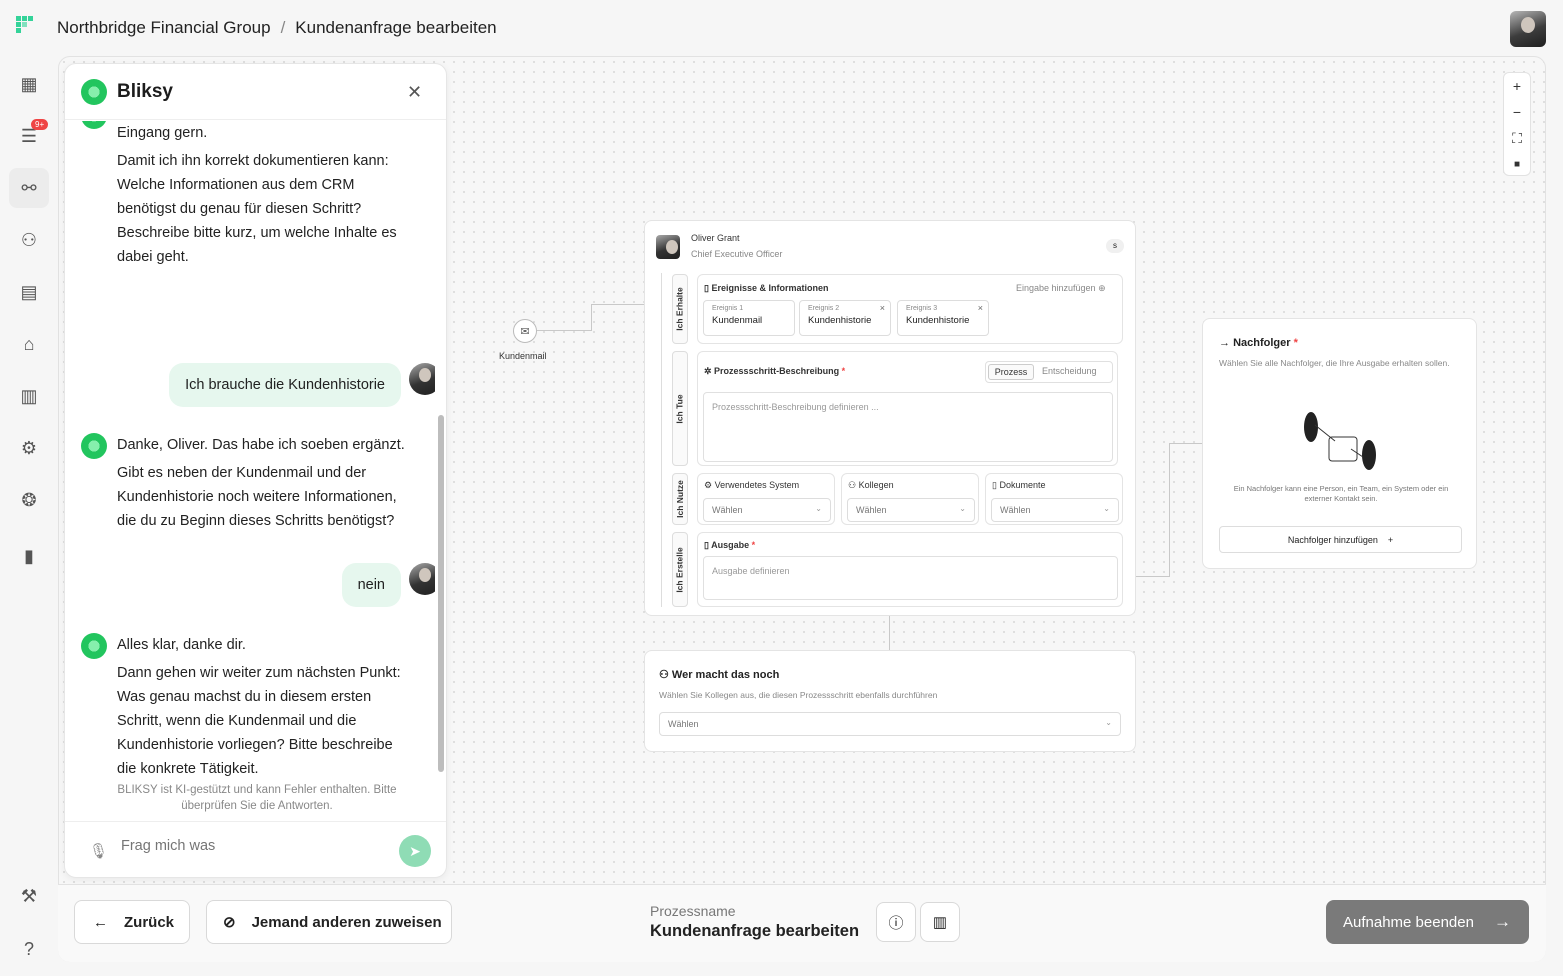 The image size is (1563, 976). What do you see at coordinates (890, 724) in the screenshot?
I see `who-else-select: Wählen ⌄` at bounding box center [890, 724].